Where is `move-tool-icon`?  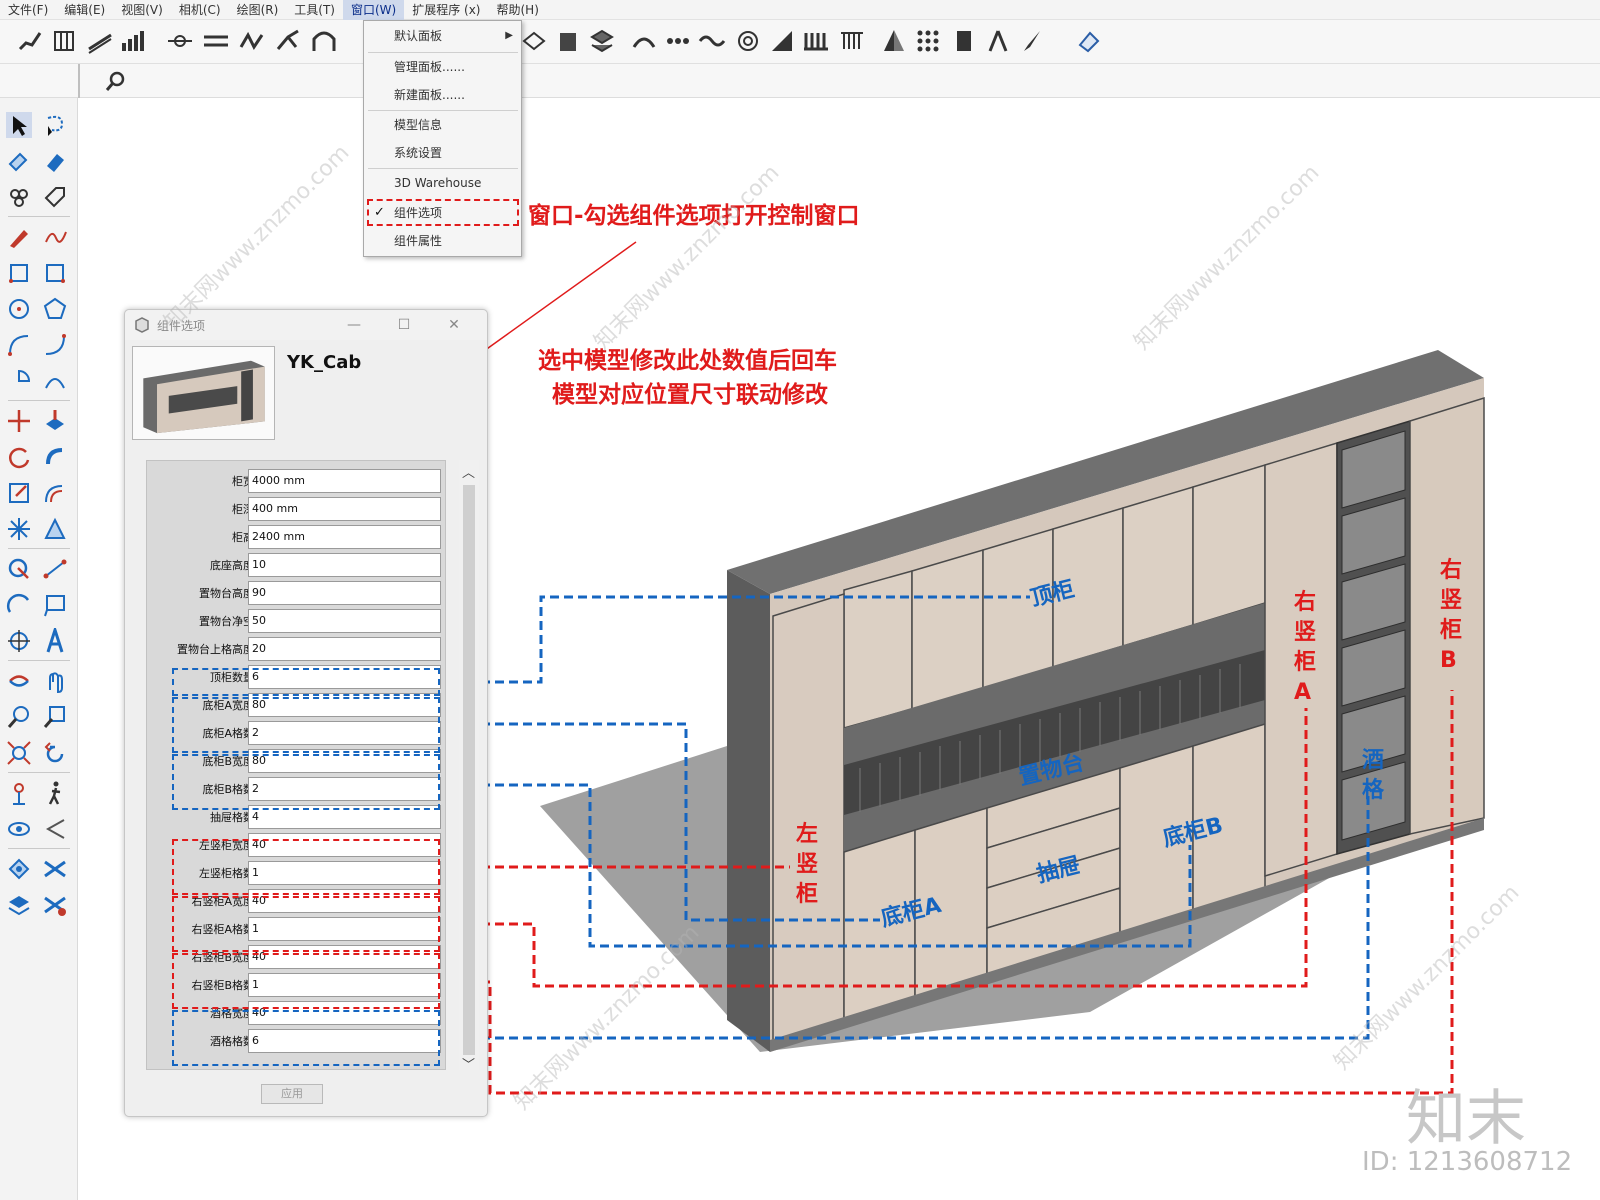
move-tool-icon is located at coordinates (19, 421).